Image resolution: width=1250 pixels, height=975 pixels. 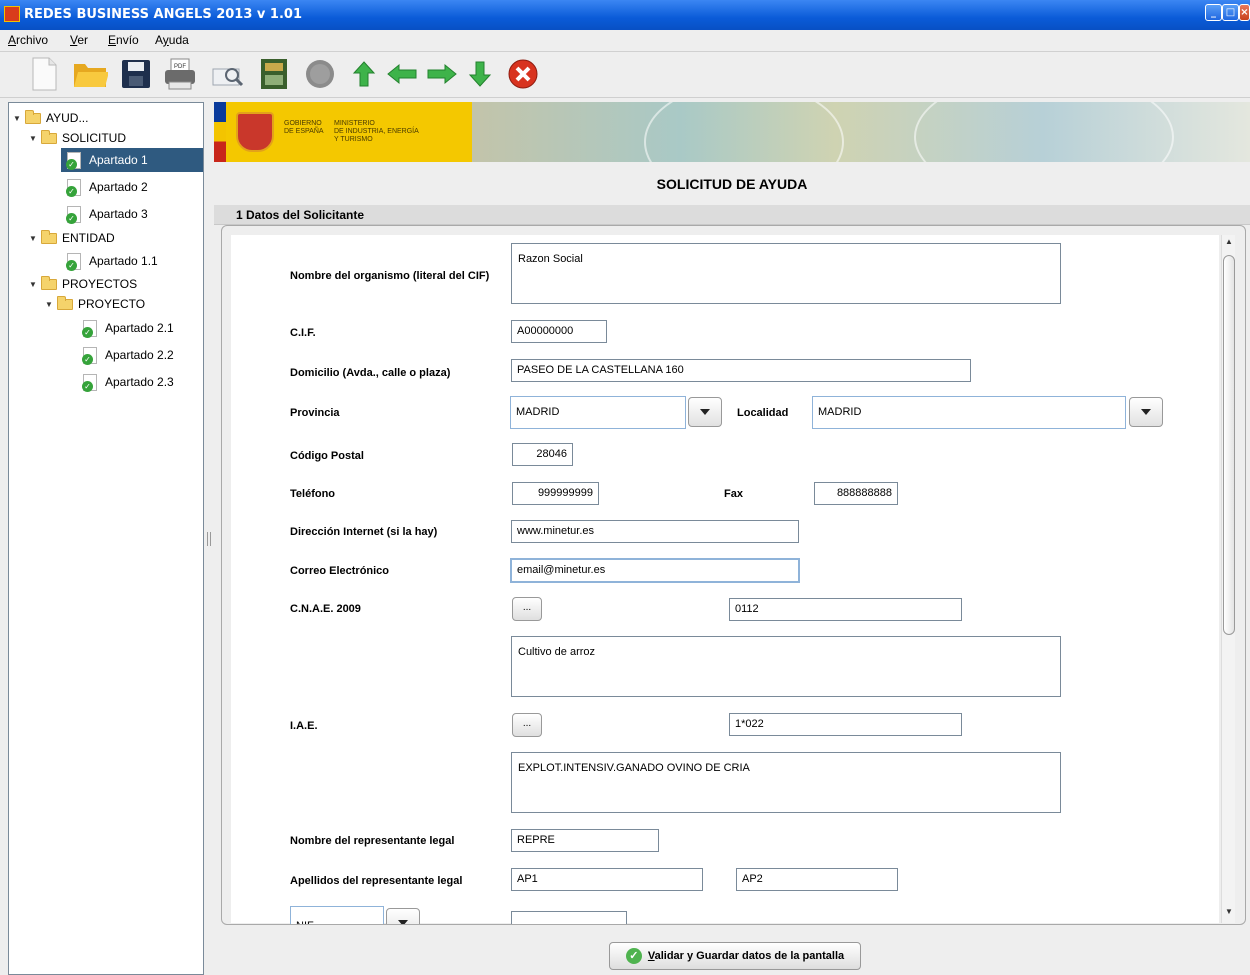 What do you see at coordinates (315, 413) in the screenshot?
I see `label-provincia: Provincia` at bounding box center [315, 413].